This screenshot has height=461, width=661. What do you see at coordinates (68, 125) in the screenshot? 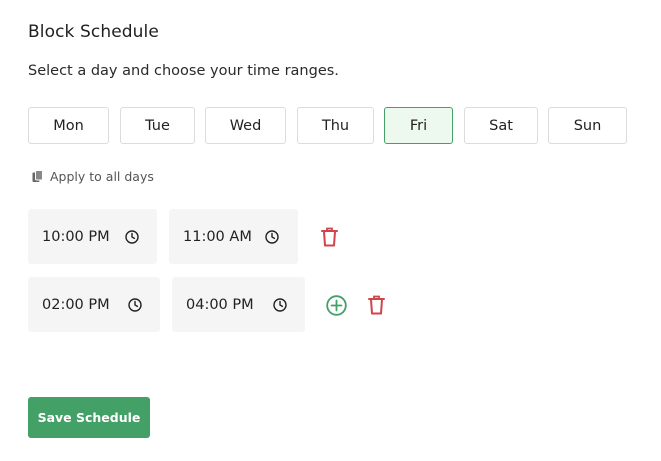
I see `day-button-mon: Mon` at bounding box center [68, 125].